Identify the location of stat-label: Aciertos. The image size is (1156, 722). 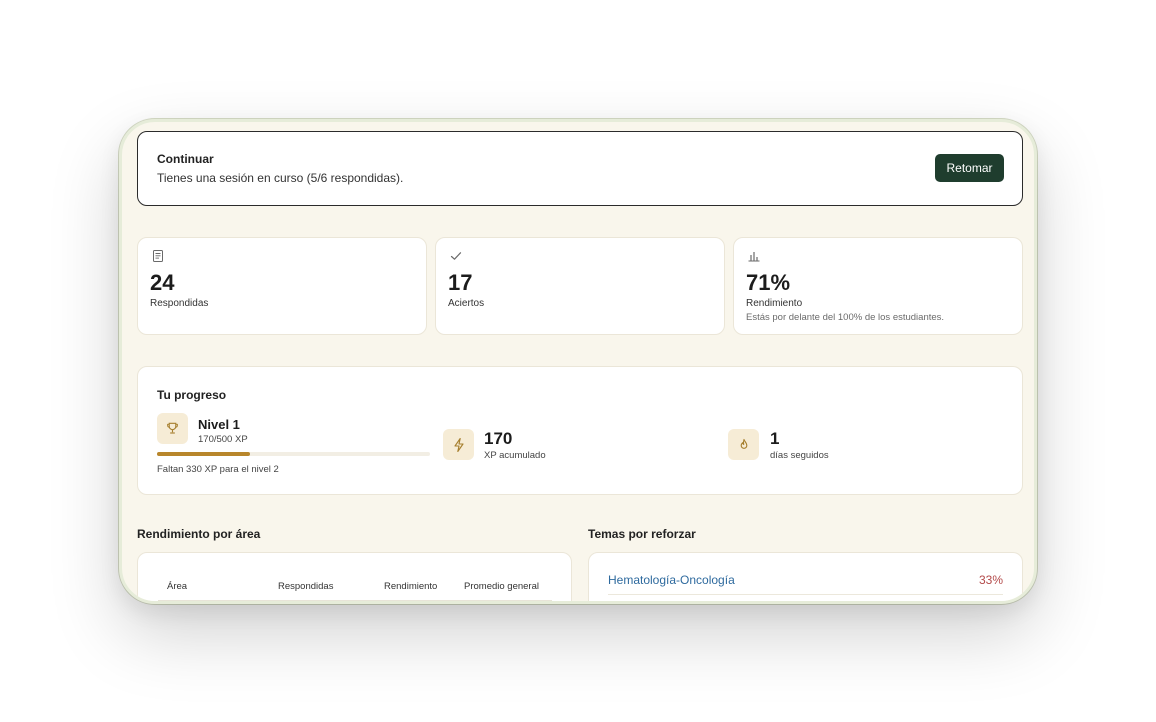
(466, 303).